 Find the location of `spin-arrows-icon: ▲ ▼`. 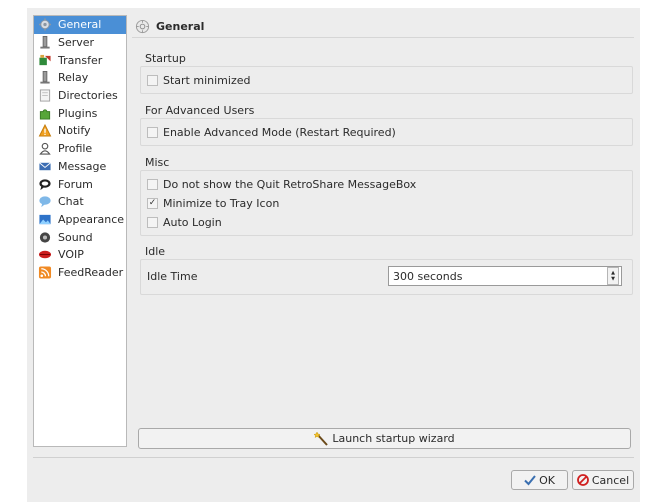

spin-arrows-icon: ▲ ▼ is located at coordinates (613, 276).